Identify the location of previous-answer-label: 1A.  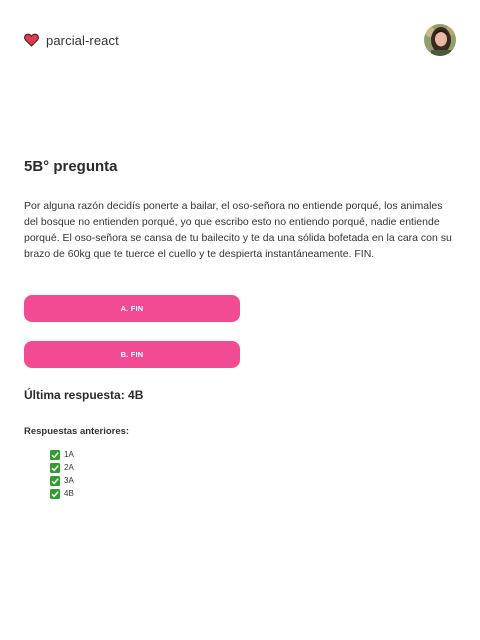
(69, 454).